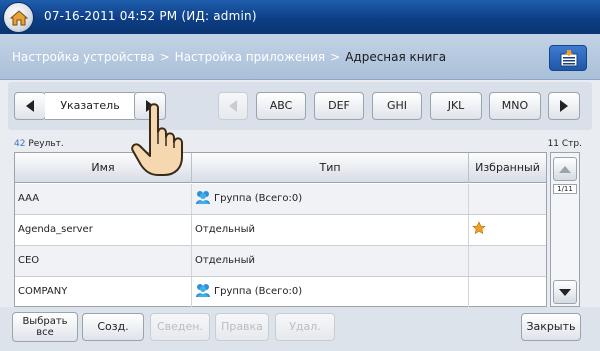 The height and width of the screenshot is (351, 600). Describe the element at coordinates (397, 106) in the screenshot. I see `group-button-ghi: GHI` at that location.